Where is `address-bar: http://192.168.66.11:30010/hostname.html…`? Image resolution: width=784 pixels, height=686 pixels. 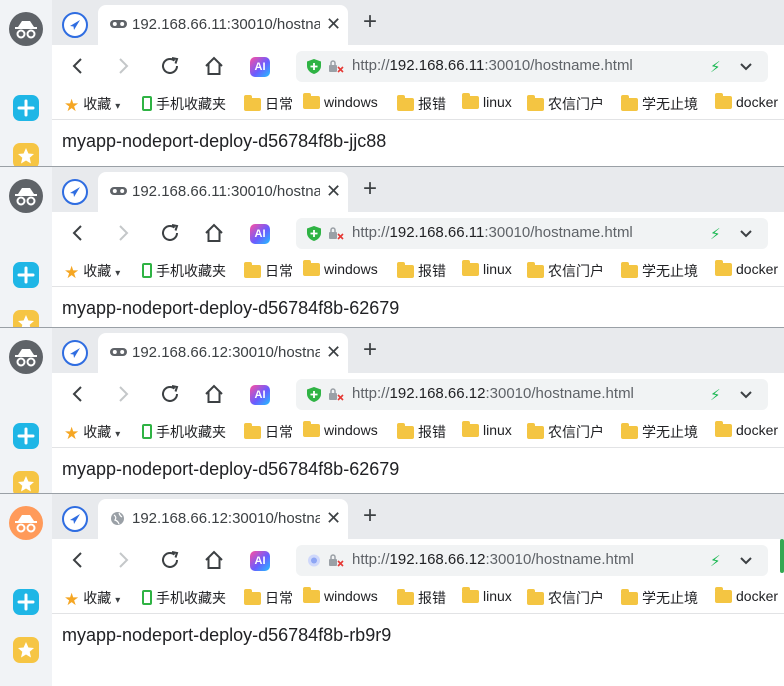
address-bar: http://192.168.66.11:30010/hostname.html… is located at coordinates (532, 66).